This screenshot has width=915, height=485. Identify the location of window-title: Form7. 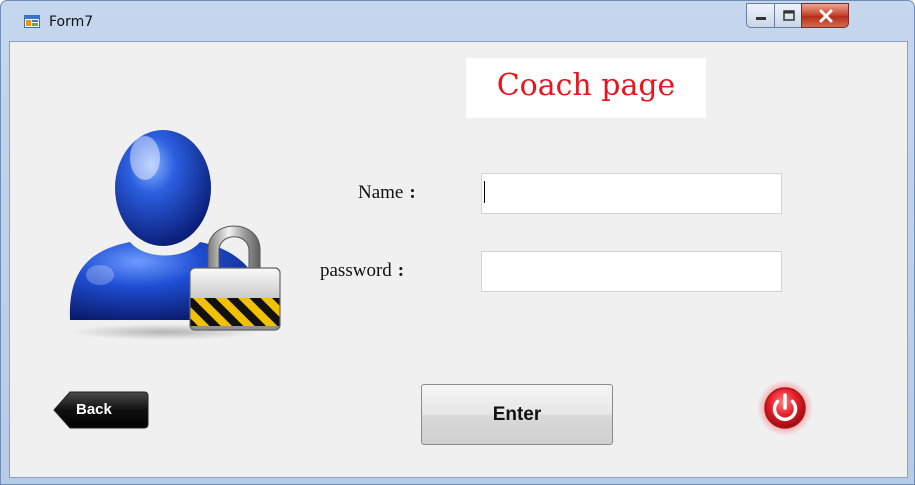
(71, 22).